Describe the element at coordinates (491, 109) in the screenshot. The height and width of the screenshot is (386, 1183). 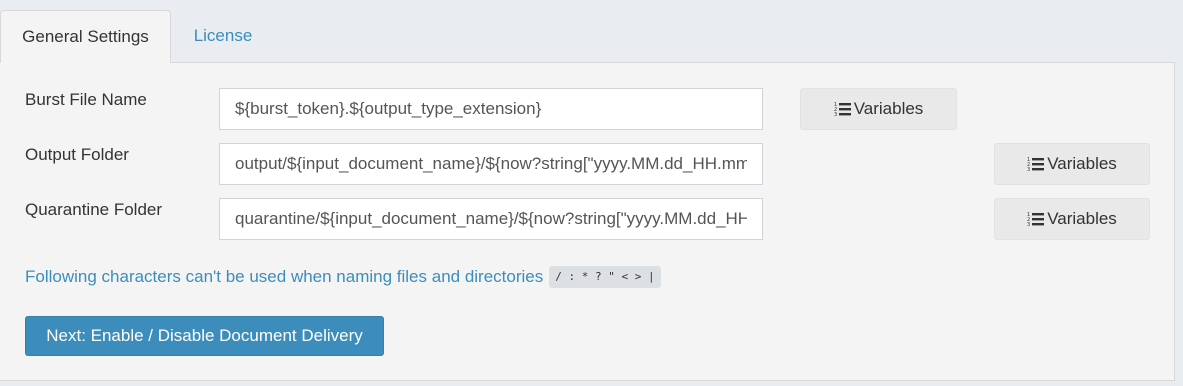
I see `burst-file-name-input` at that location.